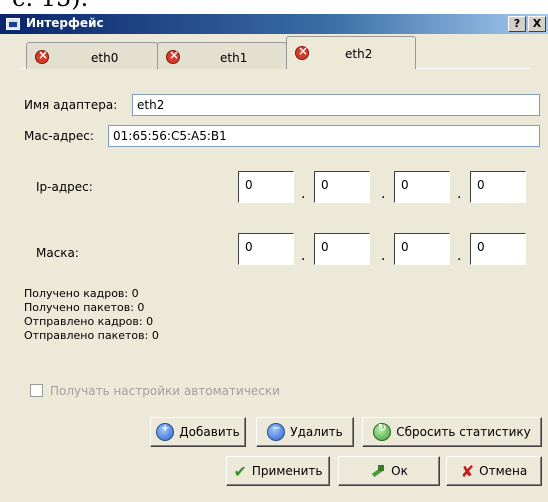  I want to click on reset-statistics-button: ↻ Сбросить статистику, so click(452, 432).